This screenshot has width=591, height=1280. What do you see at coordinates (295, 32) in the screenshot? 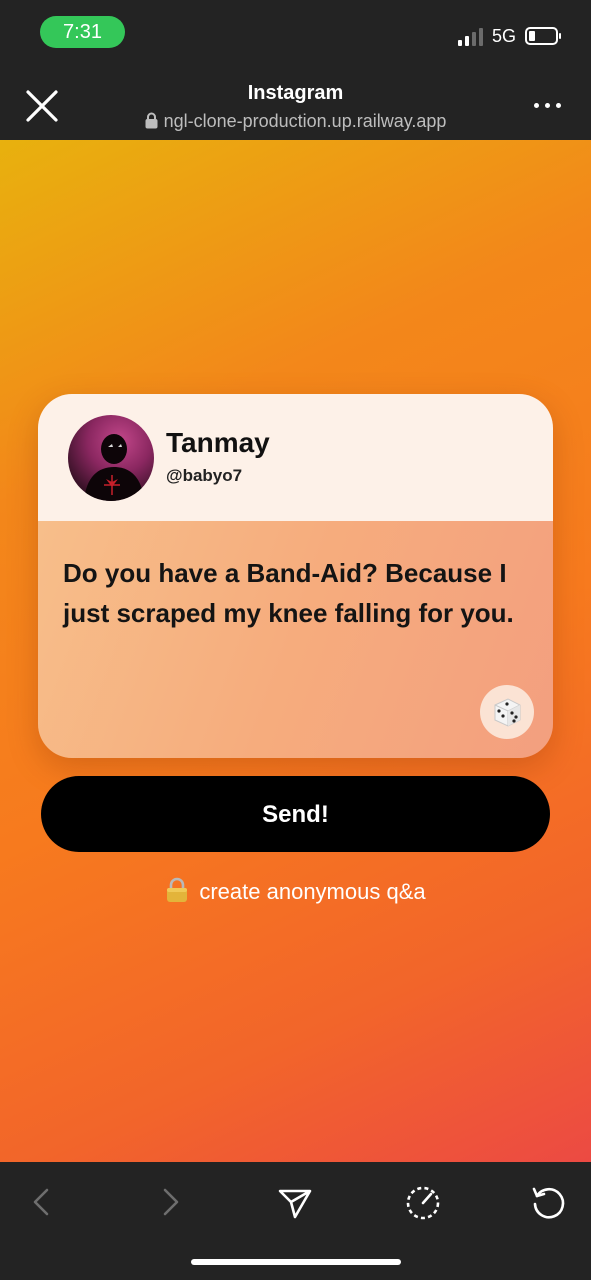
I see `status-bar: 7:31 5G` at bounding box center [295, 32].